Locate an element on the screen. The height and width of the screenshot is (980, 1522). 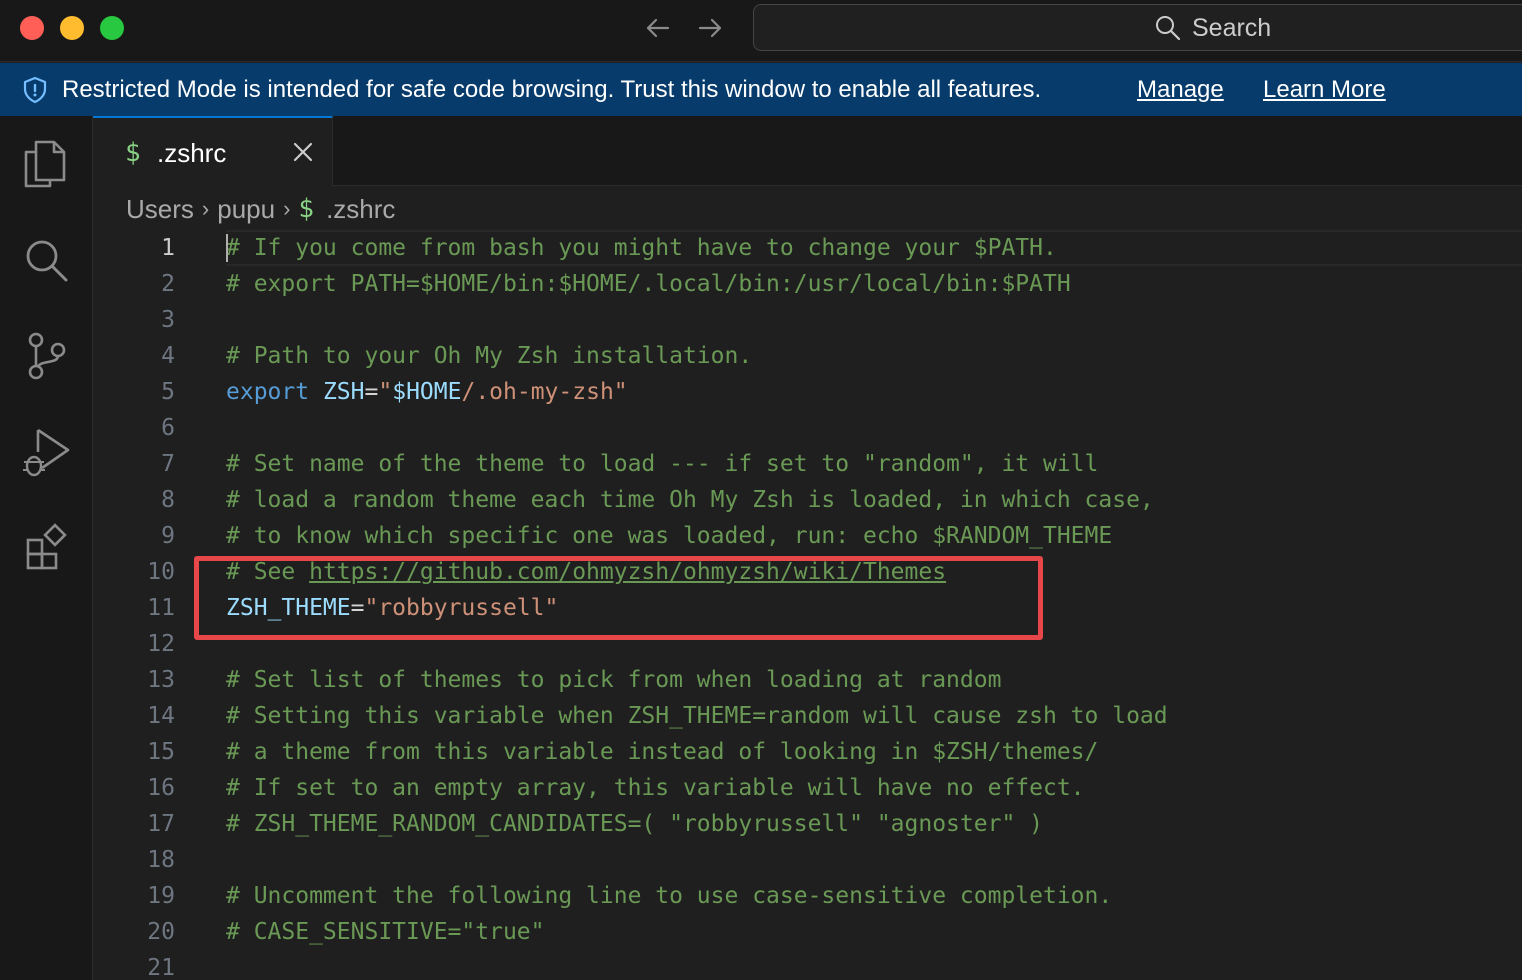
text-cursor is located at coordinates (227, 248).